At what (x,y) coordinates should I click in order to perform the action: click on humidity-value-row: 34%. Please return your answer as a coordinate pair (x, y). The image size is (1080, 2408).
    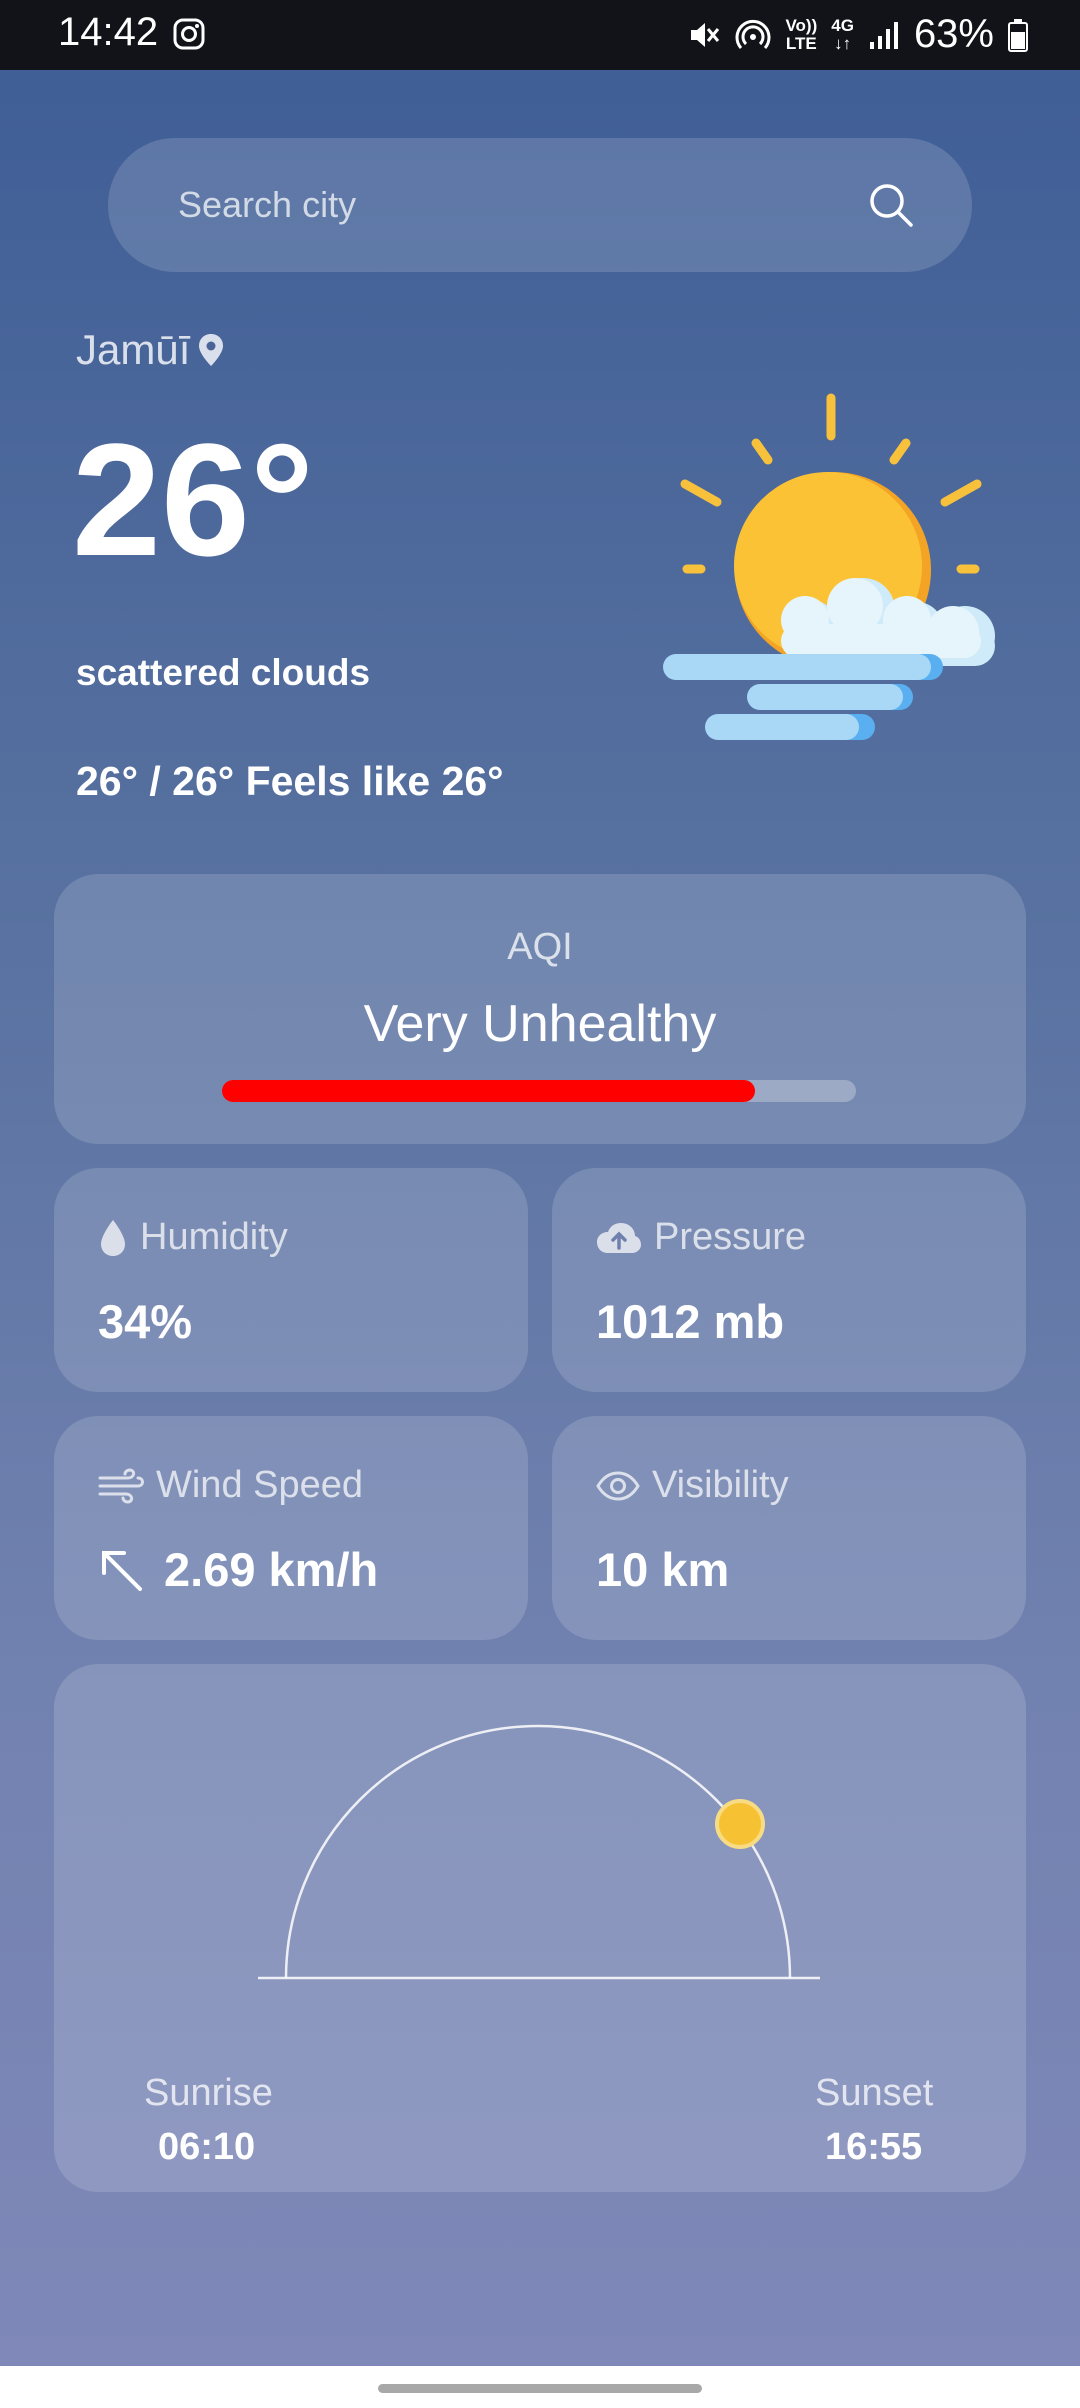
    Looking at the image, I should click on (145, 1321).